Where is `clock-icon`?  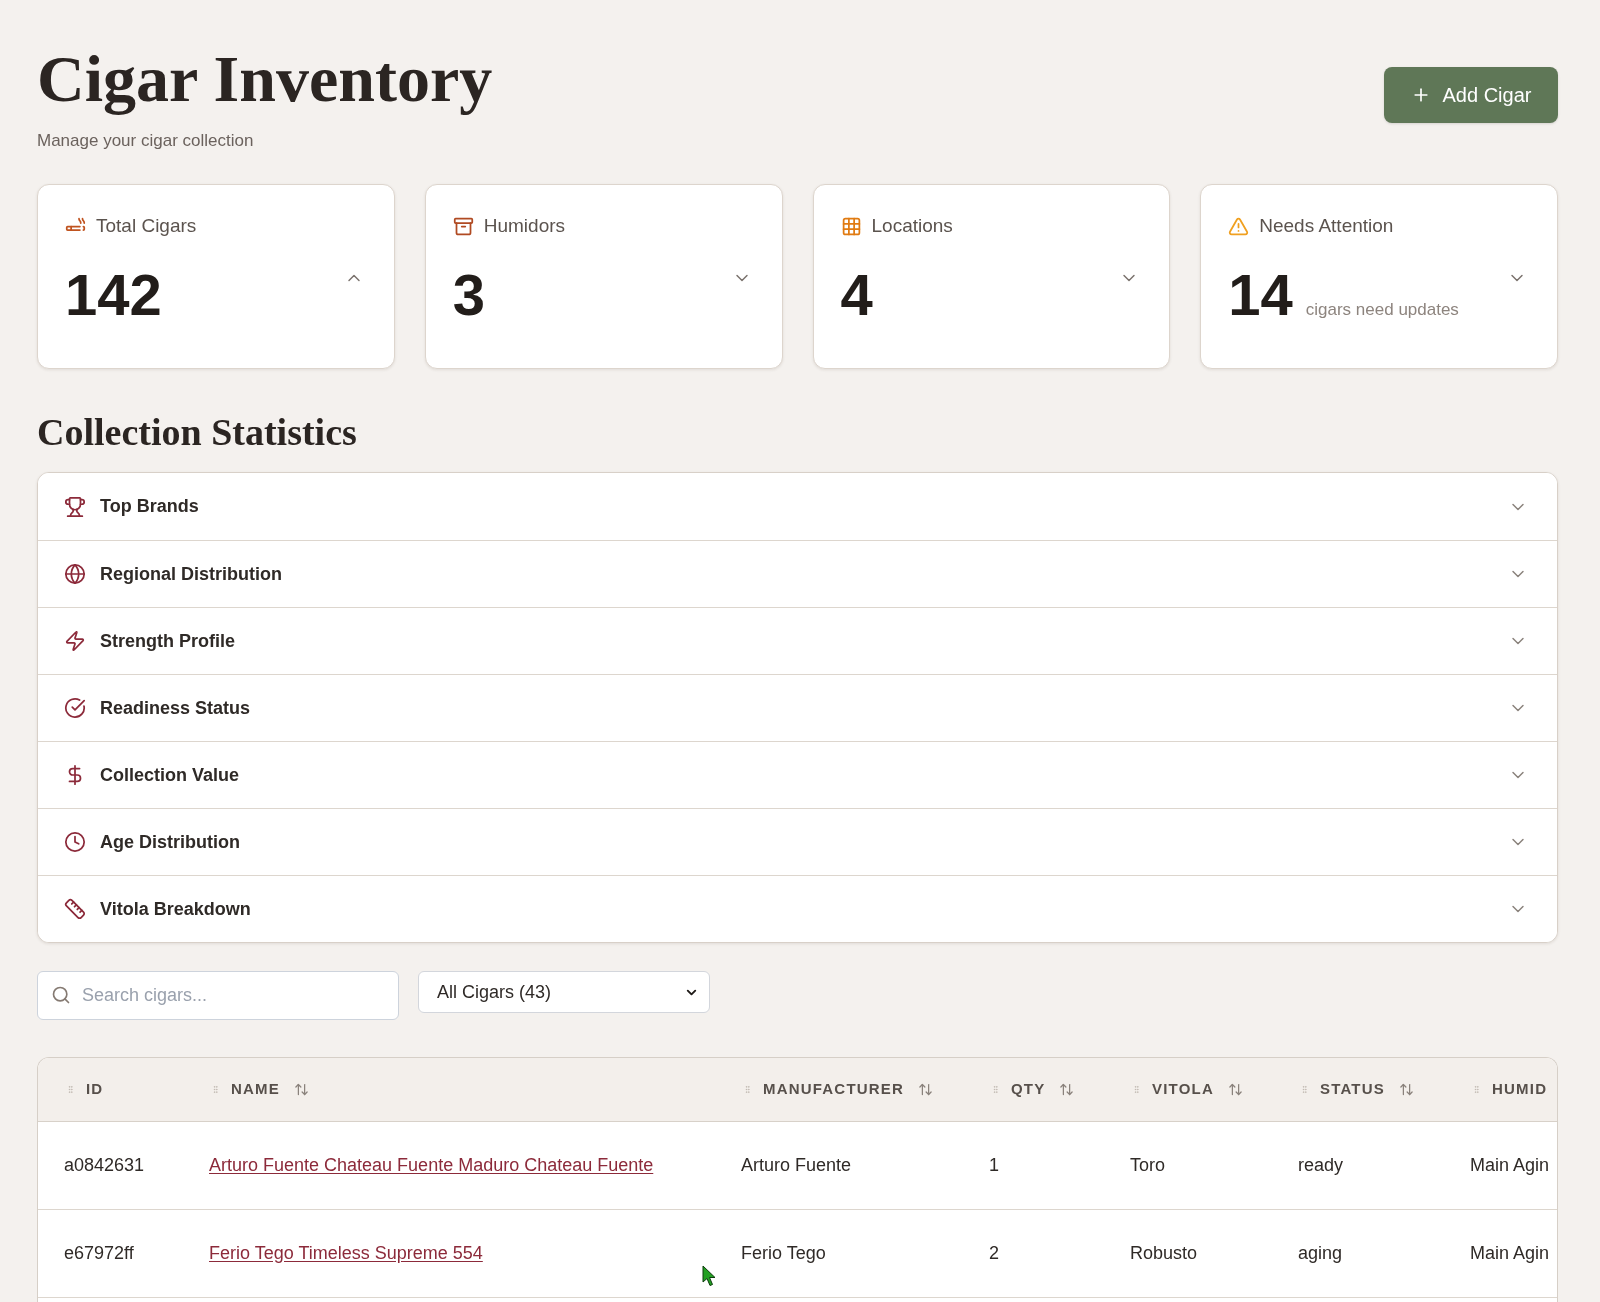
clock-icon is located at coordinates (75, 842).